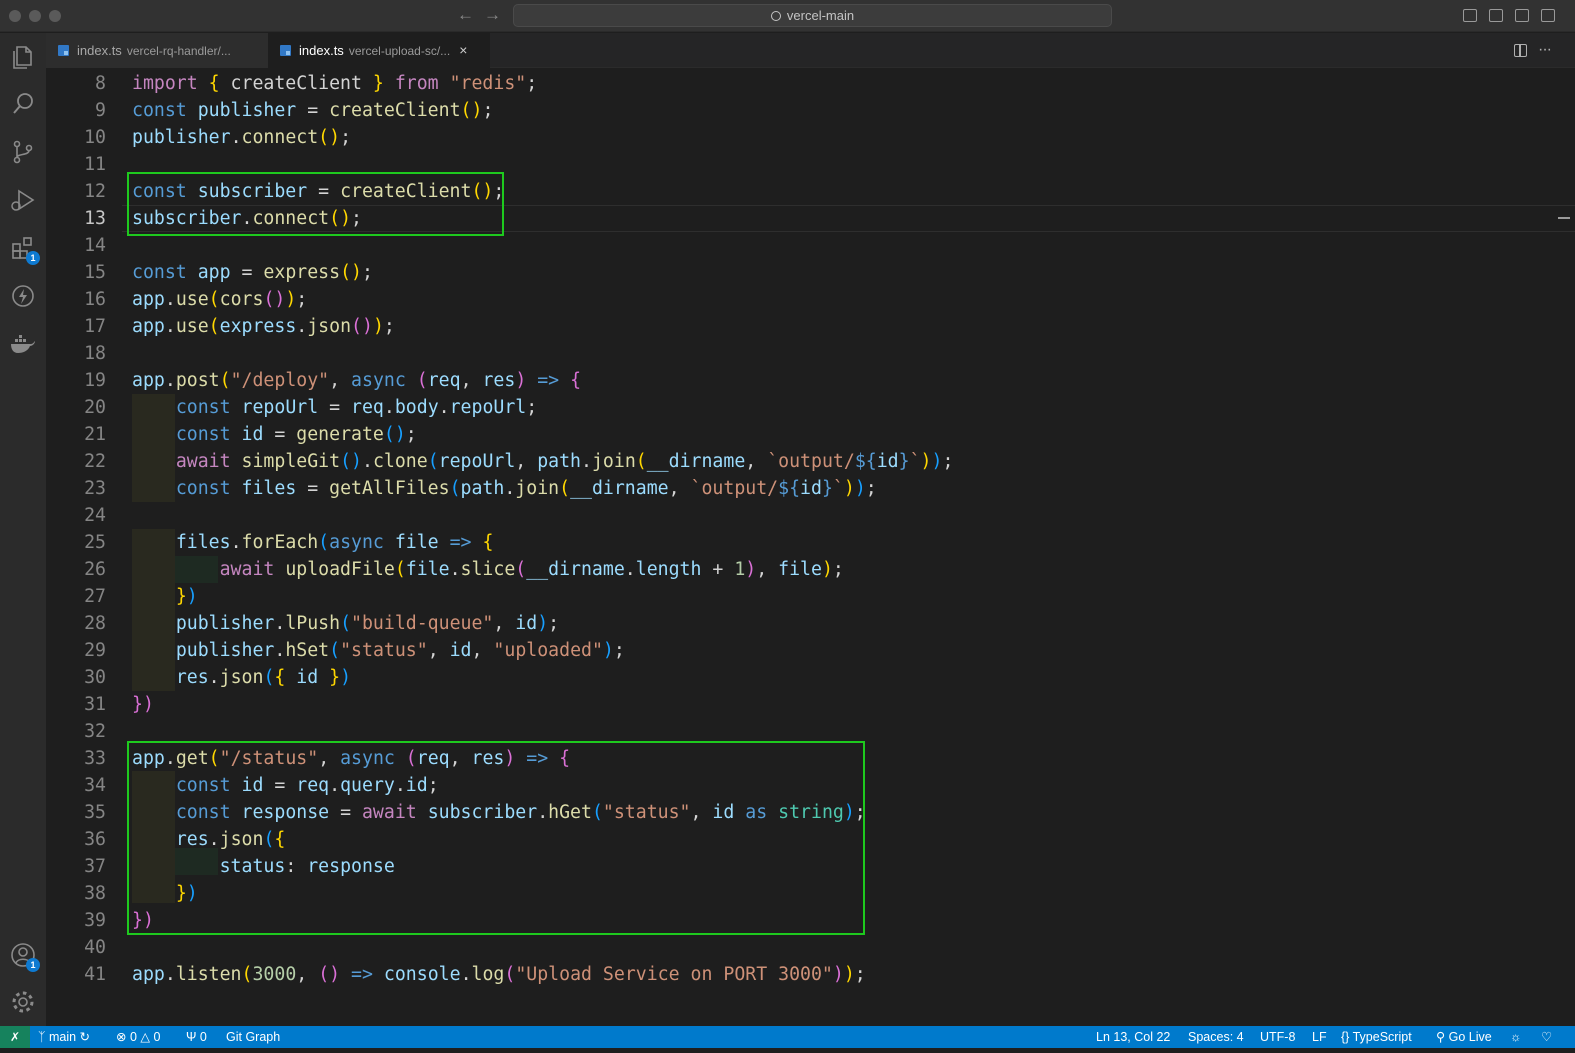 Image resolution: width=1575 pixels, height=1053 pixels. What do you see at coordinates (796, 272) in the screenshot?
I see `code-line: 15 const app = express();` at bounding box center [796, 272].